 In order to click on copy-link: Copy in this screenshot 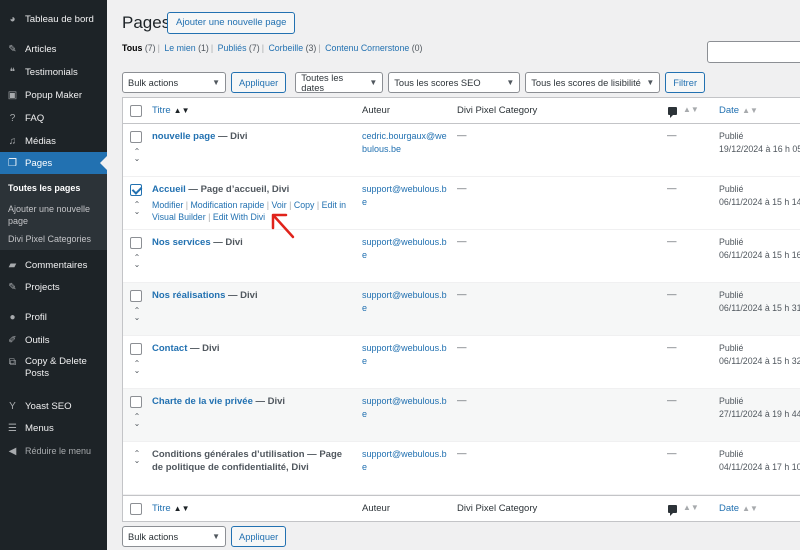, I will do `click(304, 205)`.